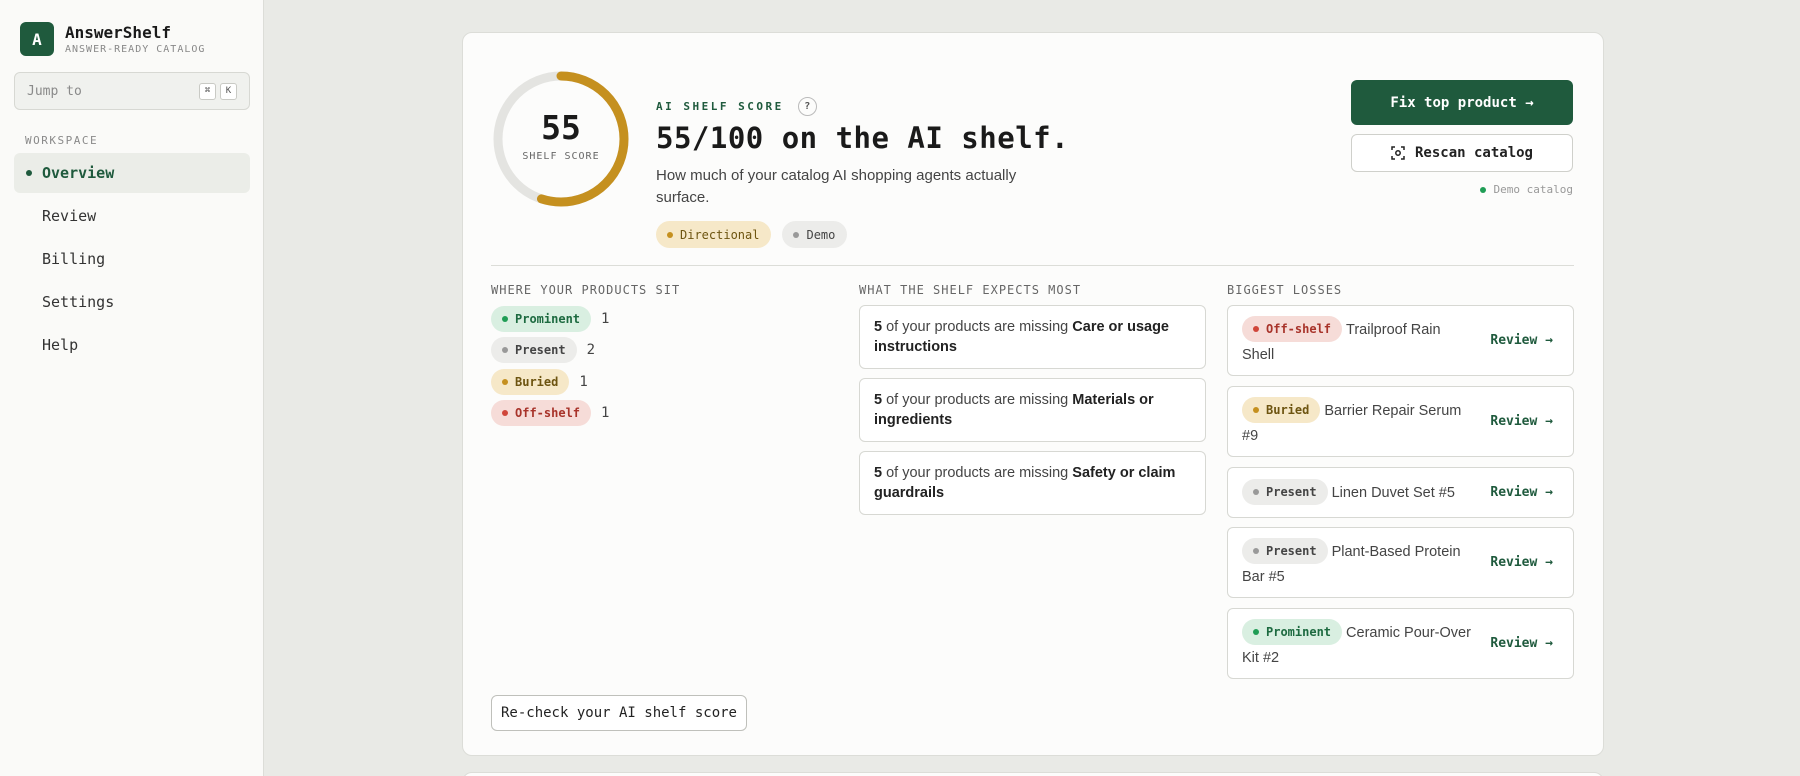  I want to click on score-ring-label: SHELF SCORE, so click(561, 156).